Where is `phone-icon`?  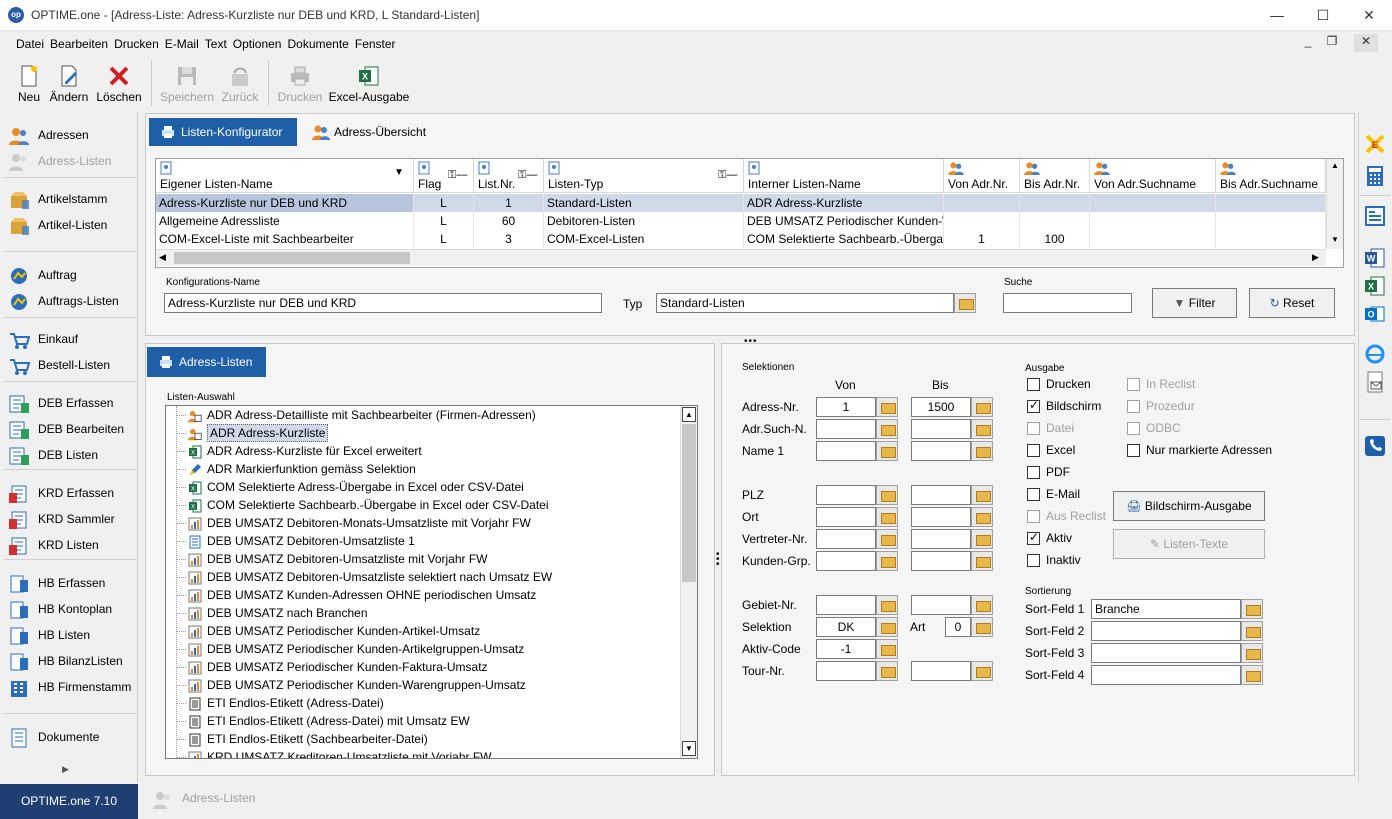 phone-icon is located at coordinates (1375, 446).